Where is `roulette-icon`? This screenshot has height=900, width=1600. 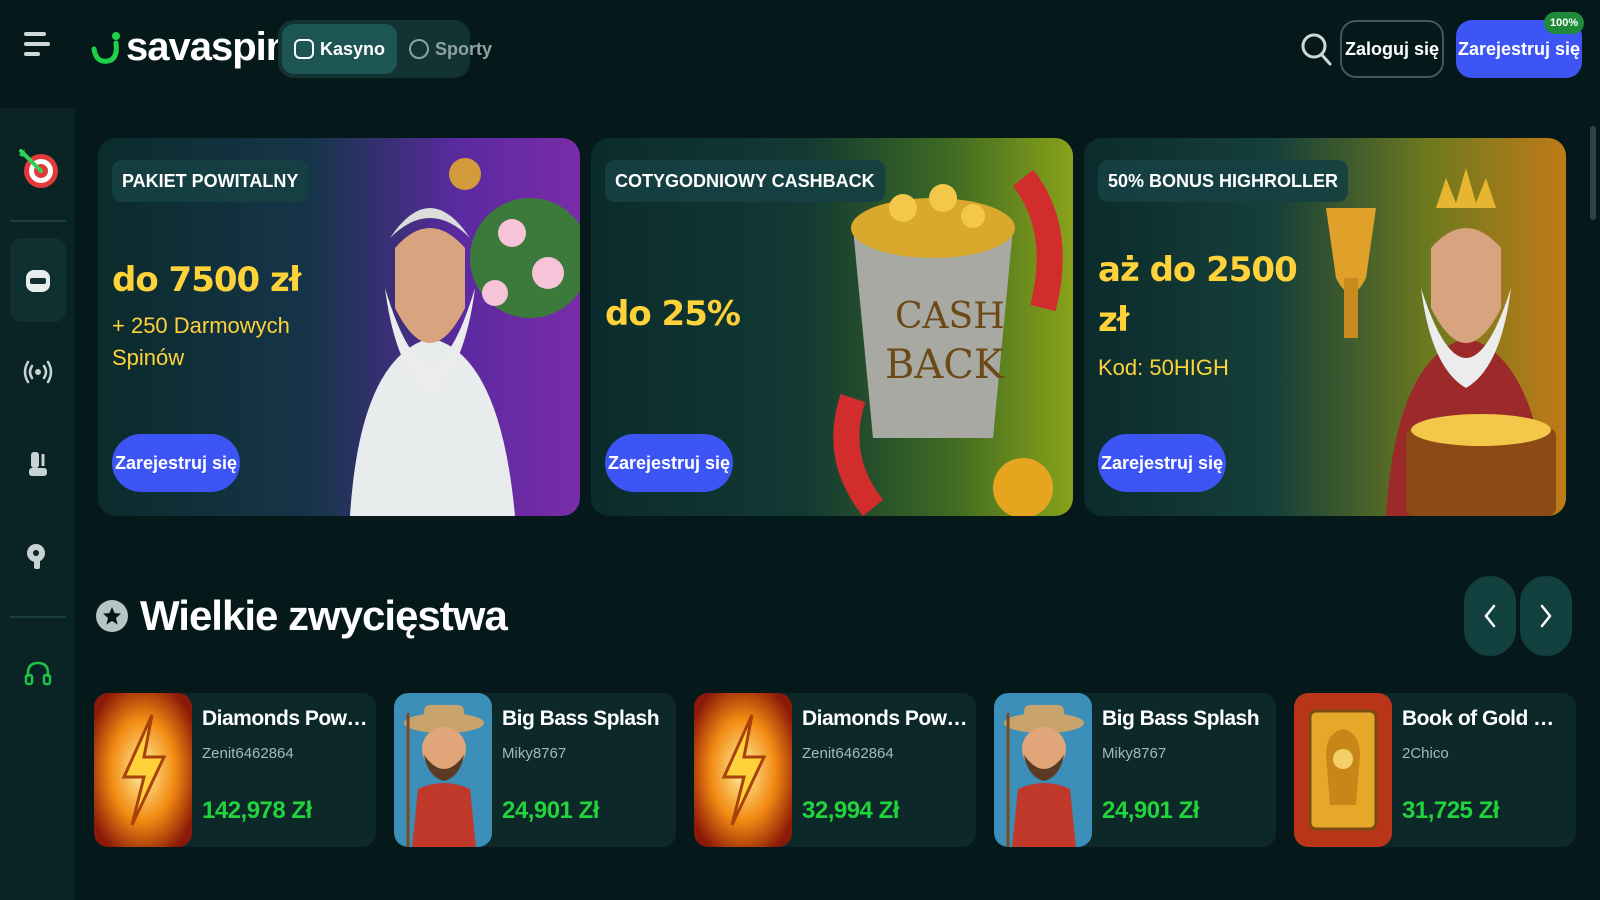
roulette-icon is located at coordinates (36, 556).